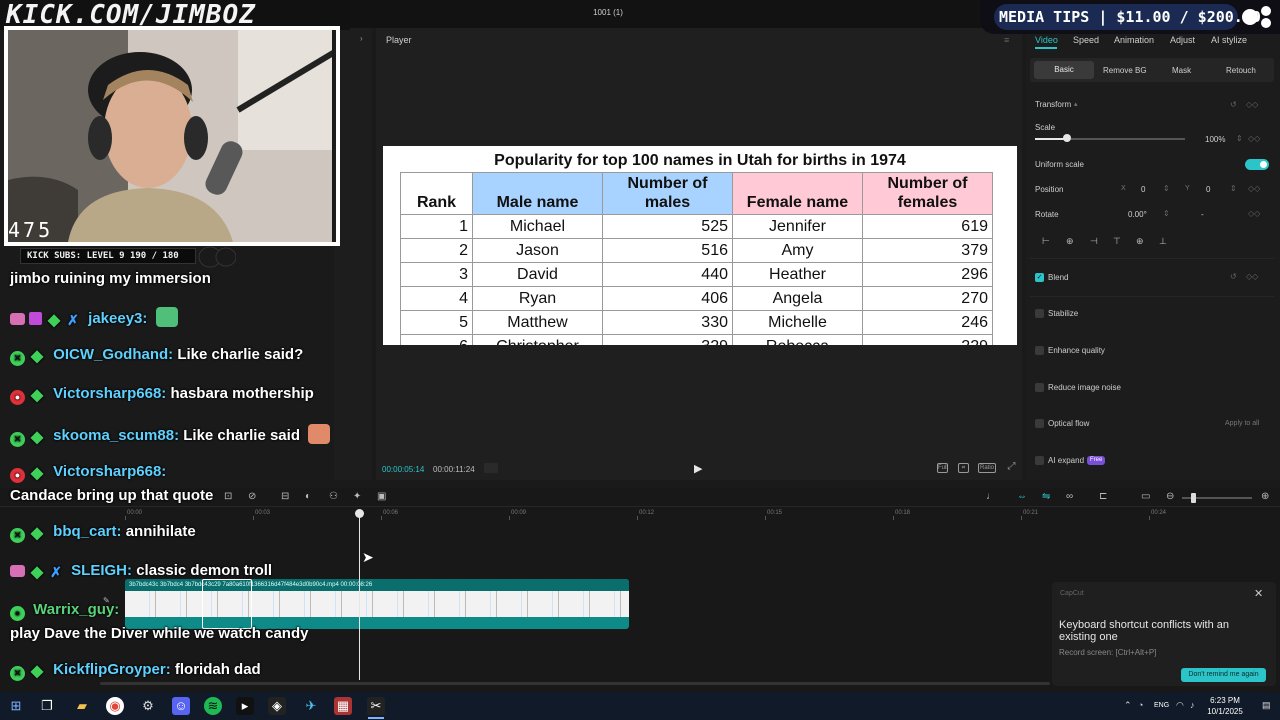 The width and height of the screenshot is (1280, 720). What do you see at coordinates (1163, 241) in the screenshot?
I see `align-bottom-icon: ⊥` at bounding box center [1163, 241].